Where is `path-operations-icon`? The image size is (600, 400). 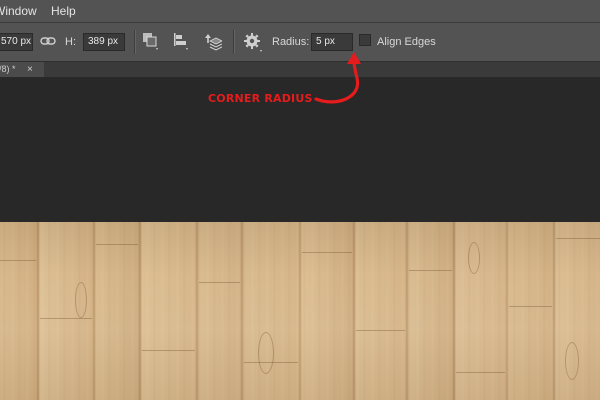 path-operations-icon is located at coordinates (151, 43).